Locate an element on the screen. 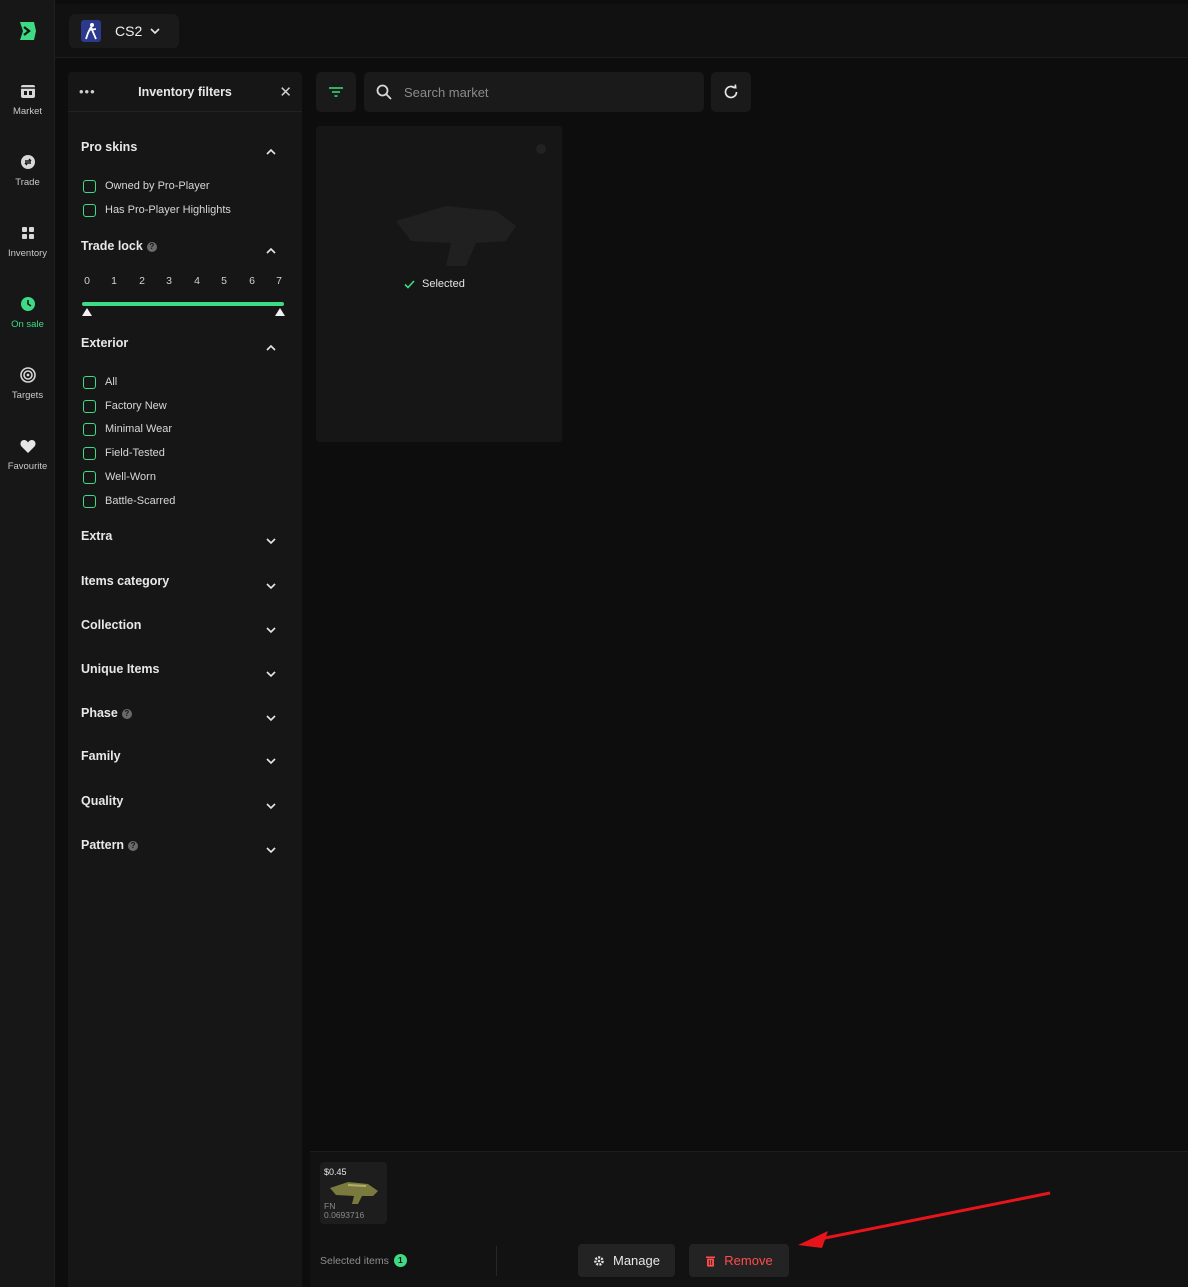 This screenshot has height=1287, width=1188. filters-header: ••• Inventory filters ✕ is located at coordinates (185, 92).